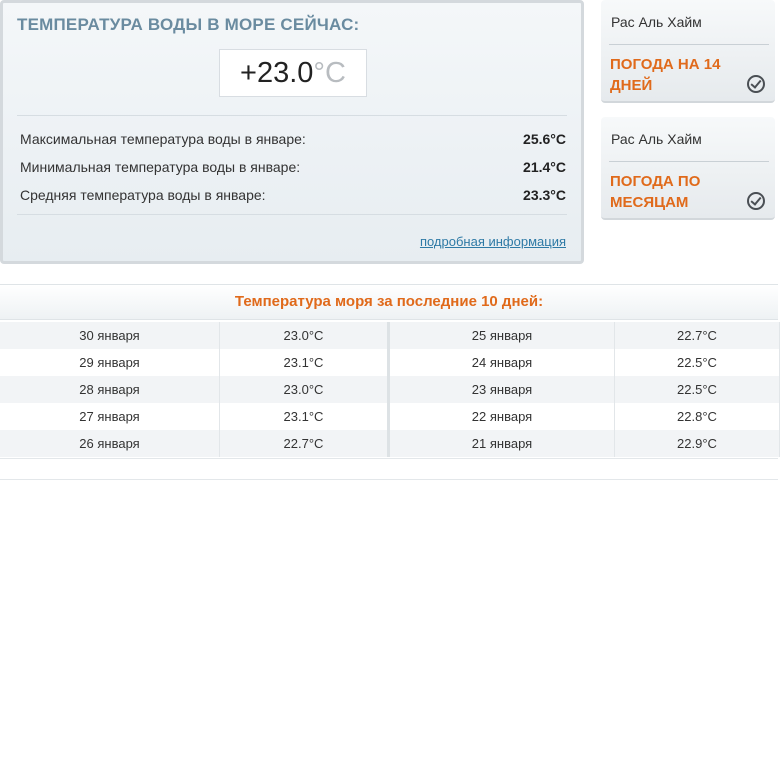 The image size is (782, 780). What do you see at coordinates (160, 167) in the screenshot?
I see `stat-label: Минимальная температура воды в январе:` at bounding box center [160, 167].